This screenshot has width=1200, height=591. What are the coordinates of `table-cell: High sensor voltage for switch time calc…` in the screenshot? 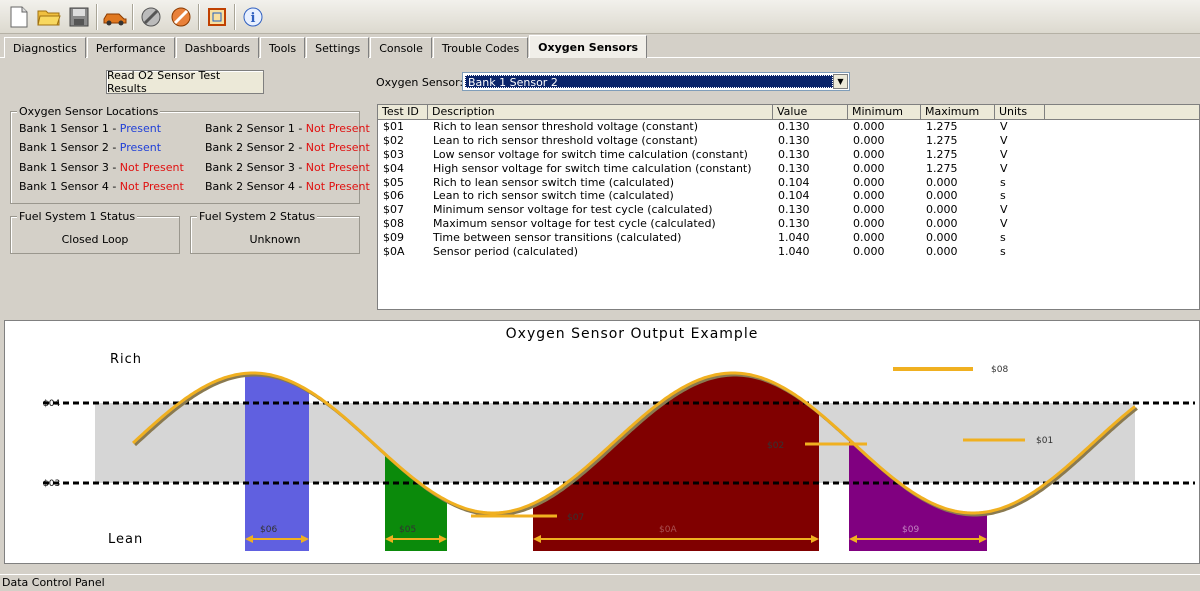 It's located at (592, 168).